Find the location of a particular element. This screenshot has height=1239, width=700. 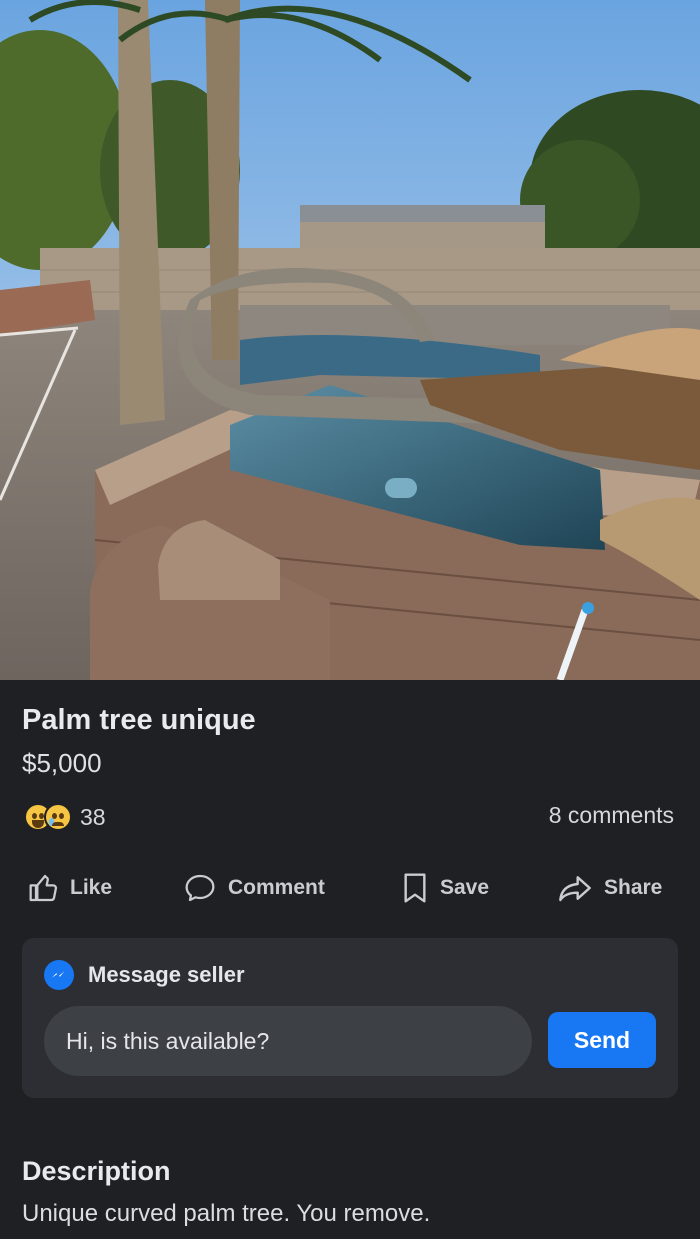

share-arrow-icon is located at coordinates (575, 889).